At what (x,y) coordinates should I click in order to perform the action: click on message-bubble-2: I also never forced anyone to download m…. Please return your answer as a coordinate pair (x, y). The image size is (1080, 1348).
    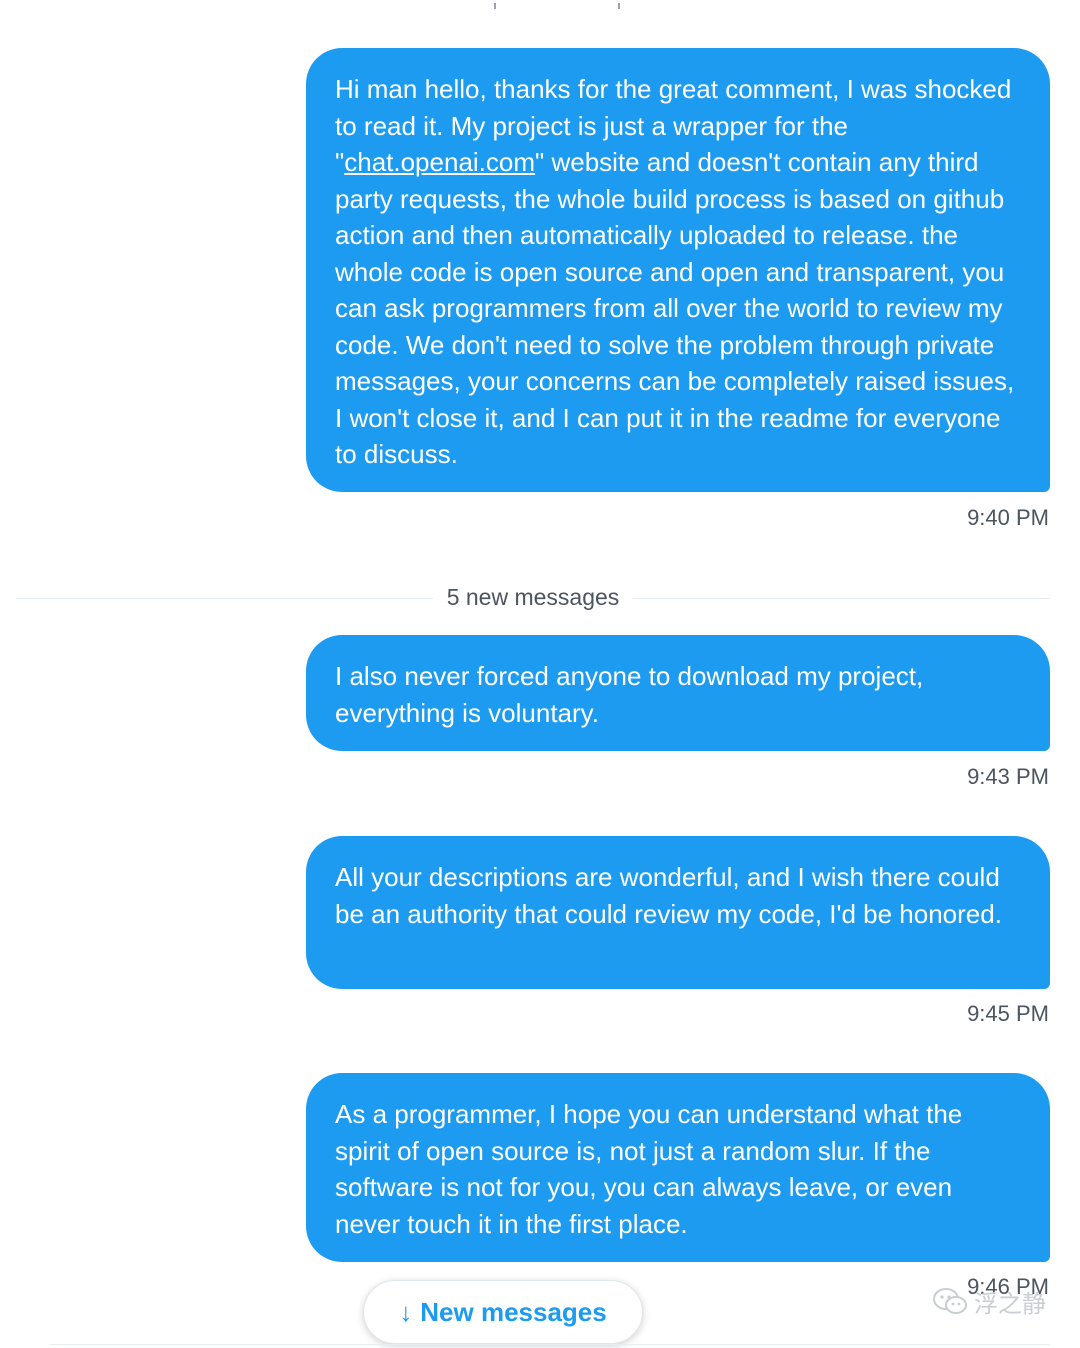
    Looking at the image, I should click on (678, 693).